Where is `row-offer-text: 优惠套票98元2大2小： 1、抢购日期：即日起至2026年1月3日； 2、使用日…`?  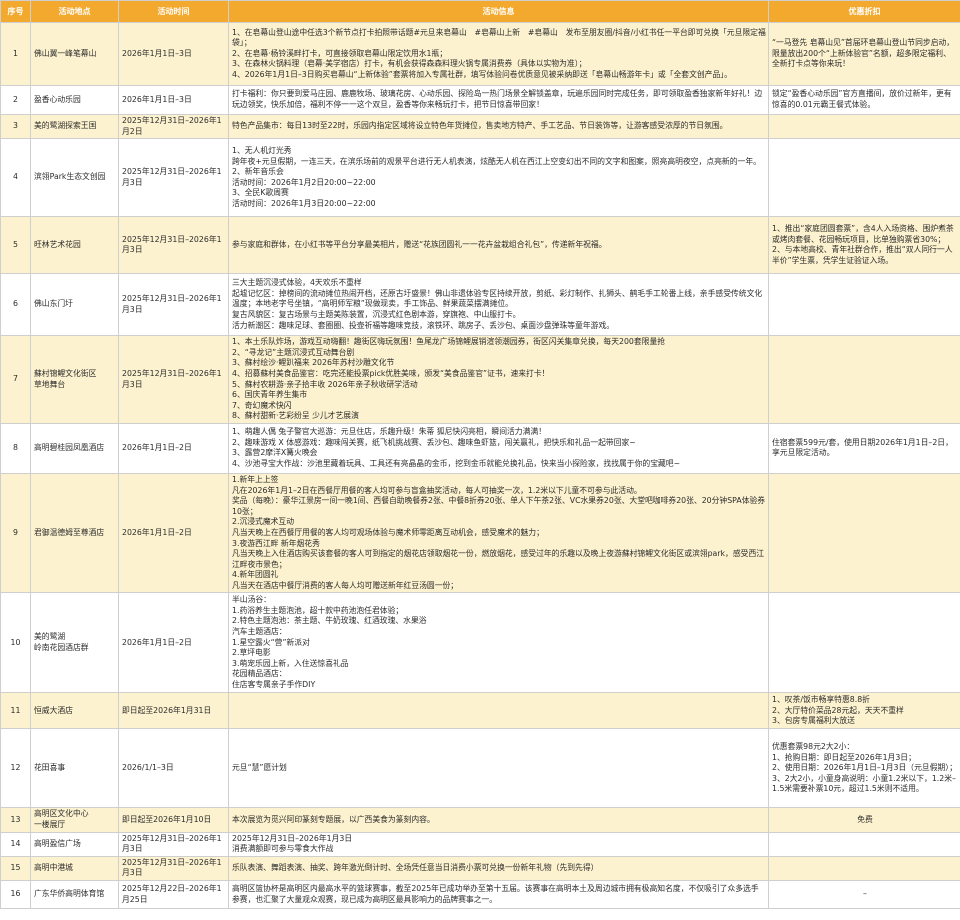
row-offer-text: 优惠套票98元2大2小： 1、抢购日期：即日起至2026年1月3日； 2、使用日… is located at coordinates (864, 767).